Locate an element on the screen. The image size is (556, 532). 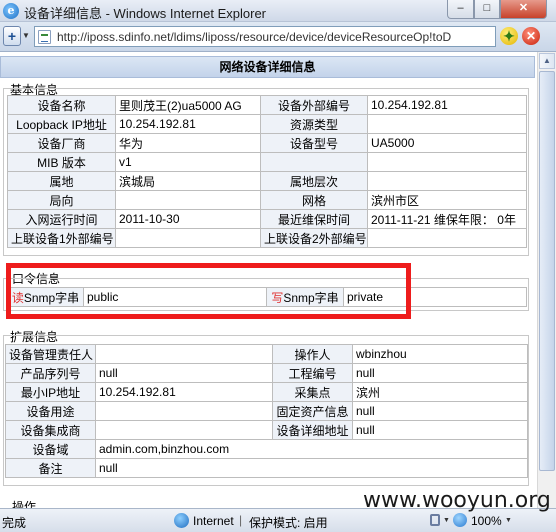
protected-mode-status: 保护模式: 启用 is located at coordinates (288, 522).